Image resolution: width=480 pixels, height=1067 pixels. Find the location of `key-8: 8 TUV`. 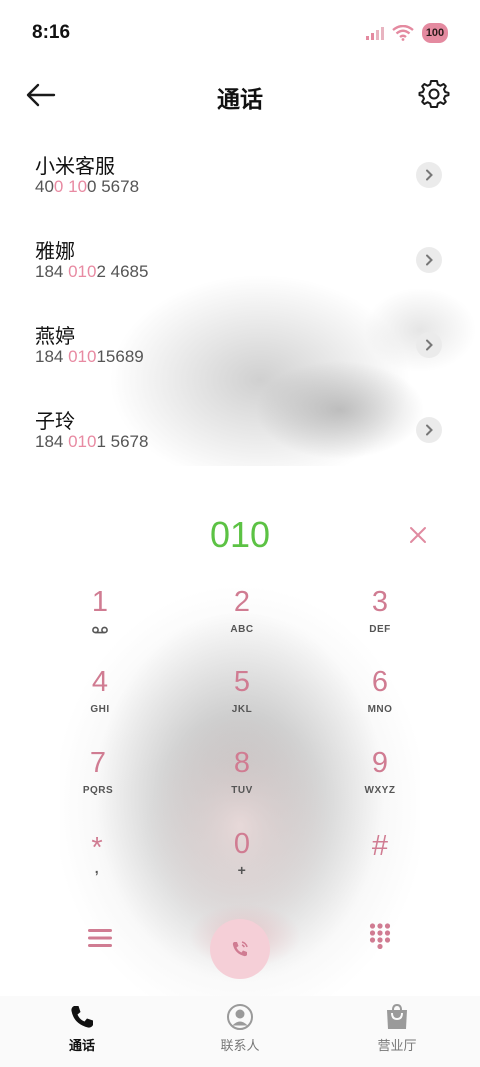

key-8: 8 TUV is located at coordinates (242, 782).